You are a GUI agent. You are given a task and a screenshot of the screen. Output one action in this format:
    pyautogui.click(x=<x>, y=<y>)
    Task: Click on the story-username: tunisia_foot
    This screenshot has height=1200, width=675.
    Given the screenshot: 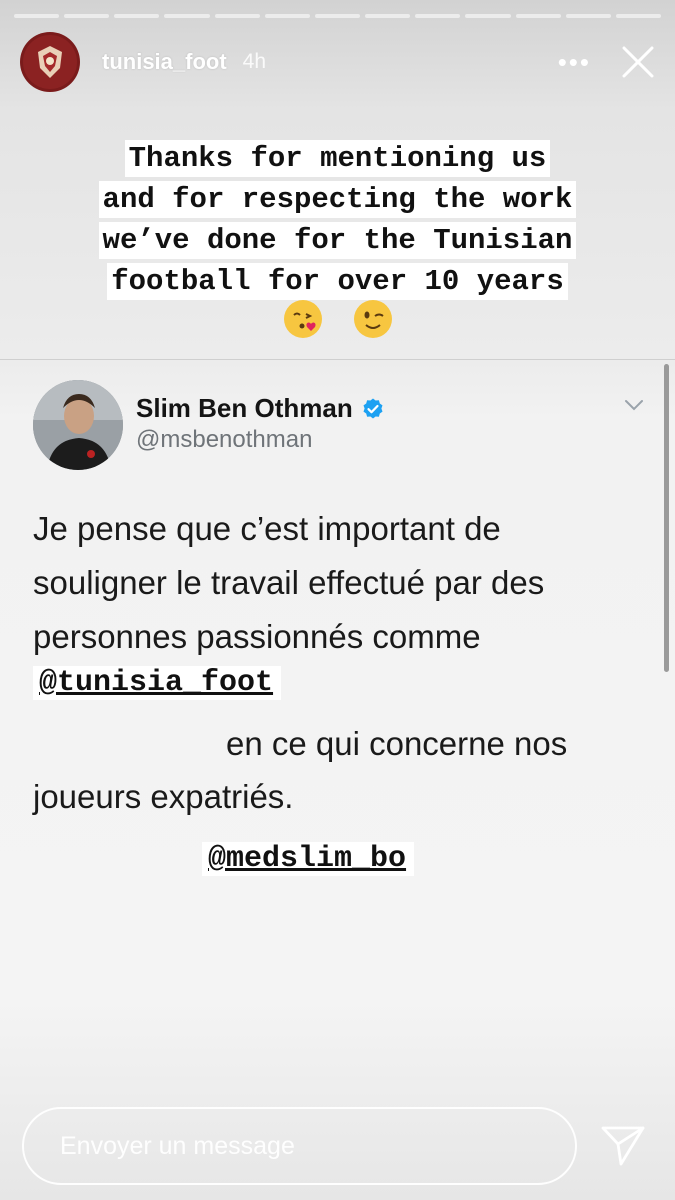 What is the action you would take?
    pyautogui.click(x=164, y=62)
    